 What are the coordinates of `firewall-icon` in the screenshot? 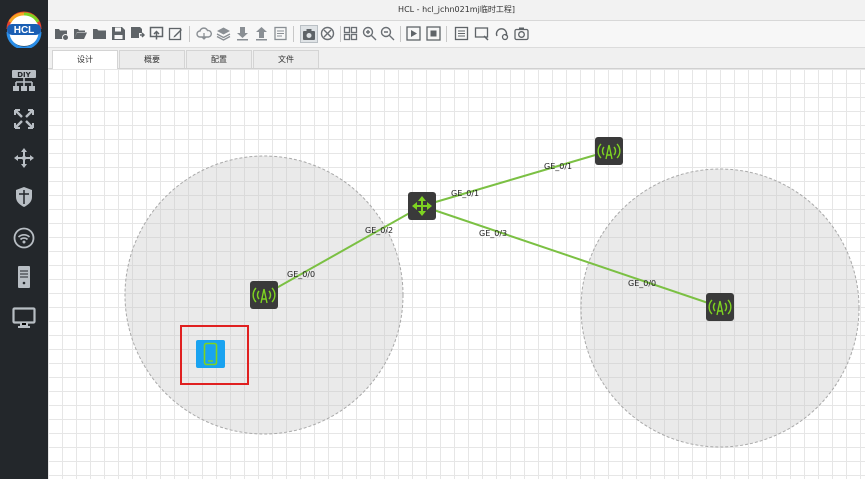 It's located at (24, 197).